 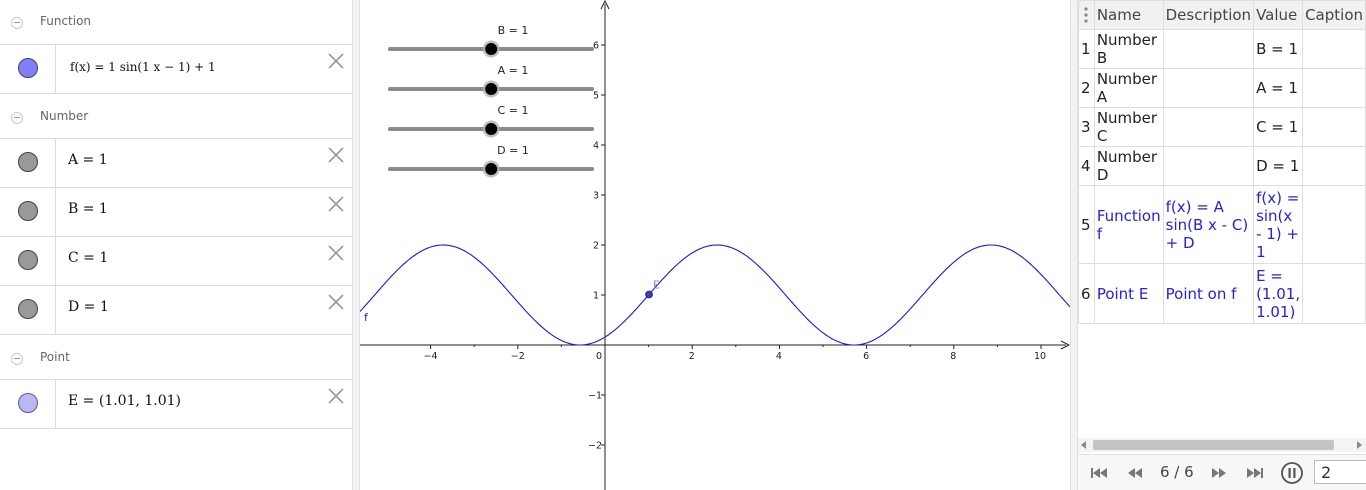 What do you see at coordinates (143, 67) in the screenshot?
I see `algebra-item-text: f(x) = 1 sin(1 x − 1) + 1` at bounding box center [143, 67].